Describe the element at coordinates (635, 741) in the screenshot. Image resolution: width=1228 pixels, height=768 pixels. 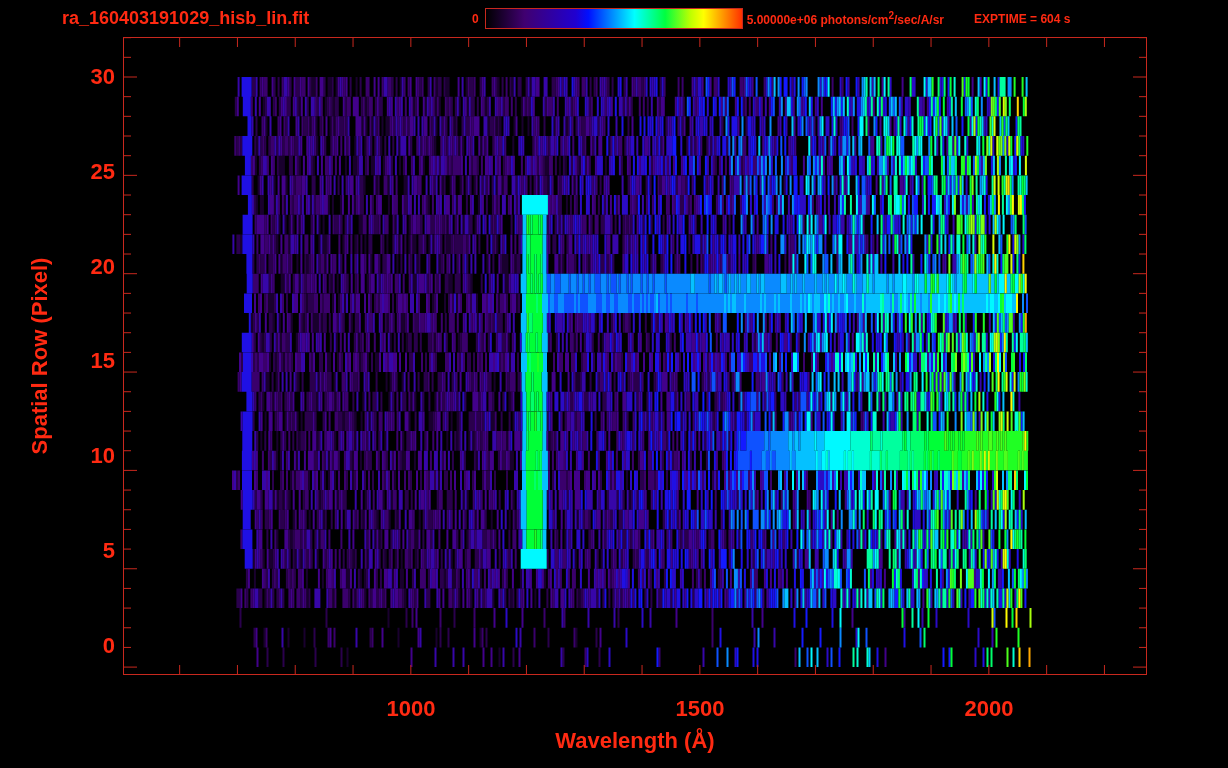
I see `x-axis-label: Wavelength (Å)` at that location.